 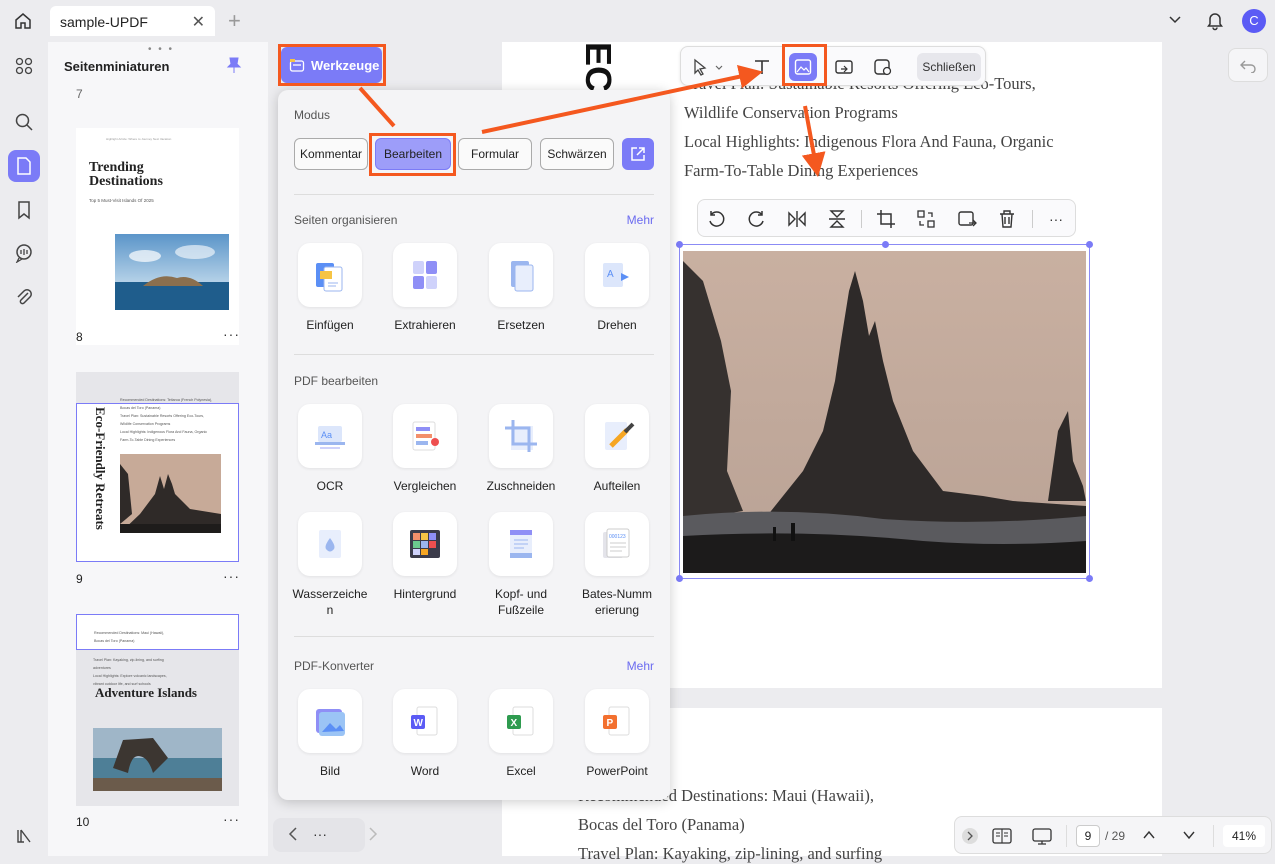 What do you see at coordinates (1088, 836) in the screenshot?
I see `page-number-input: 9` at bounding box center [1088, 836].